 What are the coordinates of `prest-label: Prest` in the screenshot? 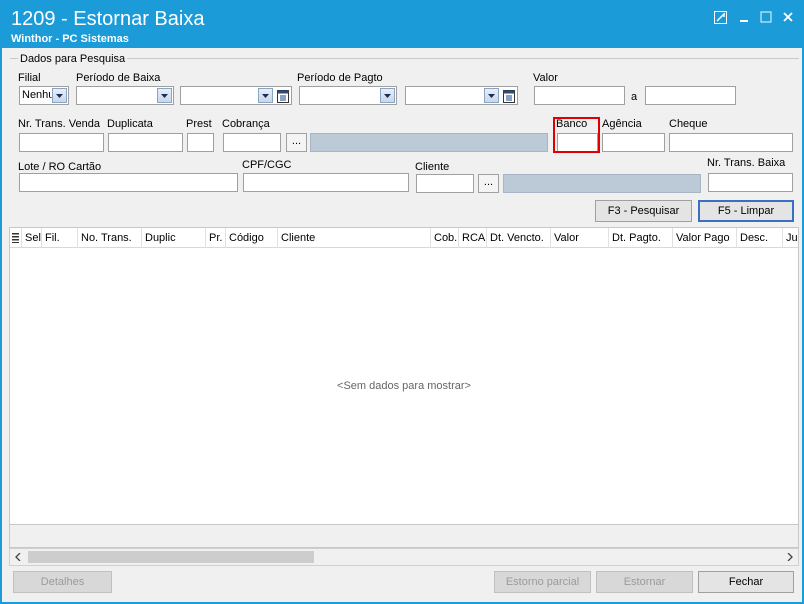 It's located at (199, 124).